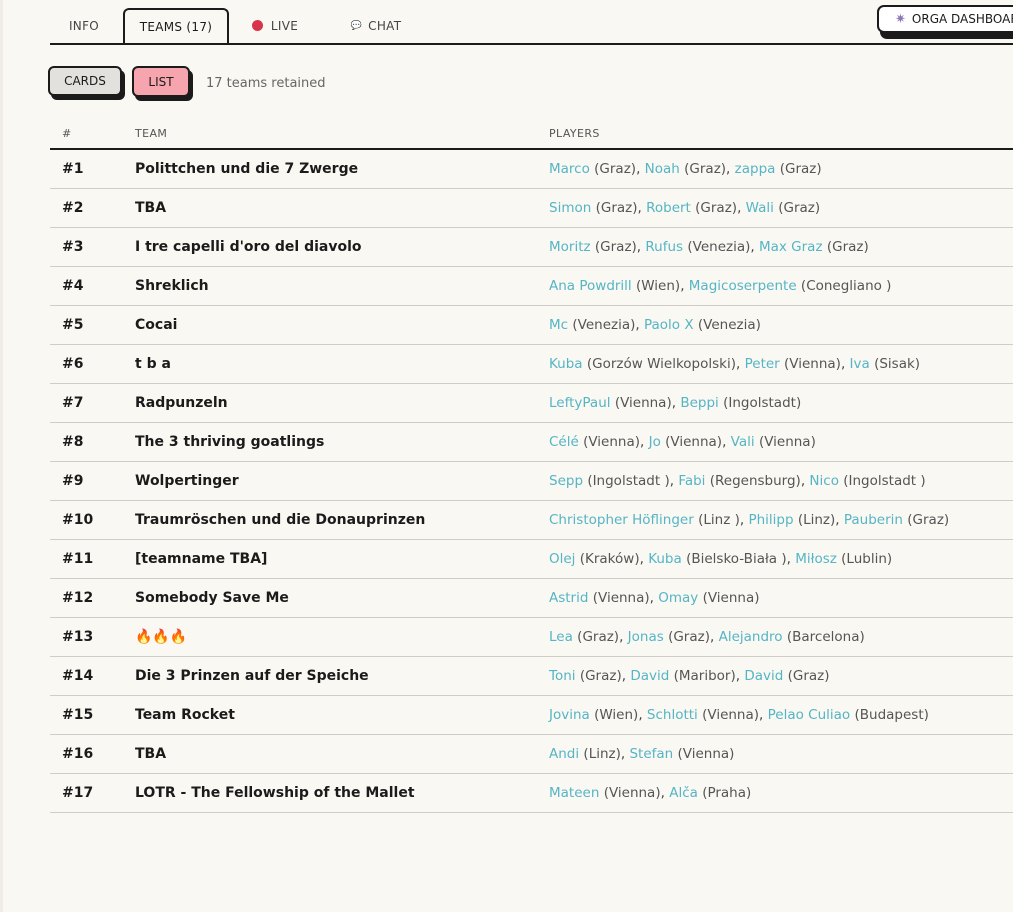  Describe the element at coordinates (816, 520) in the screenshot. I see `player-city: (Linz)` at that location.